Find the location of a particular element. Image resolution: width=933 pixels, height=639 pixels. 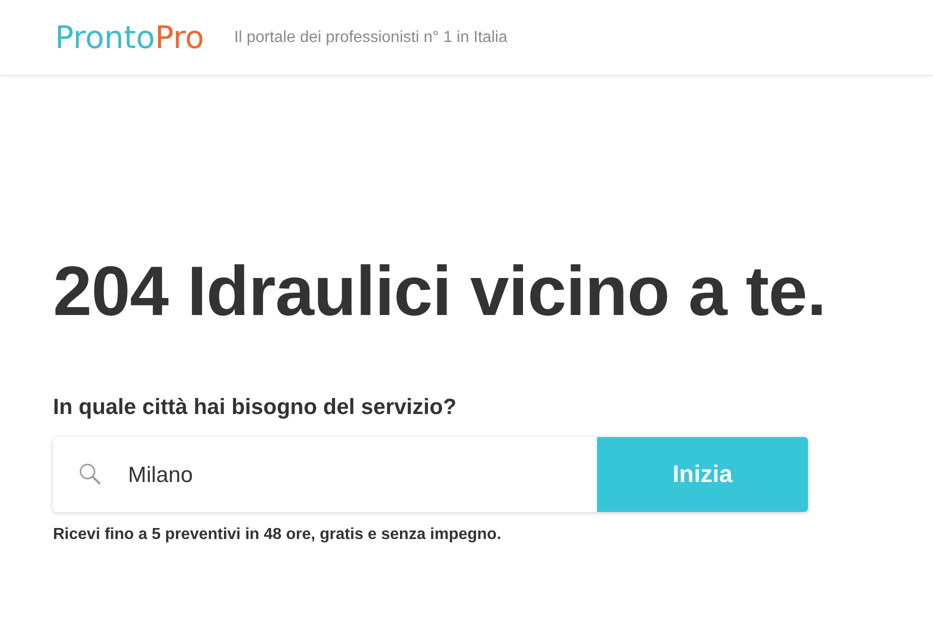

start-button: Inizia is located at coordinates (702, 474).